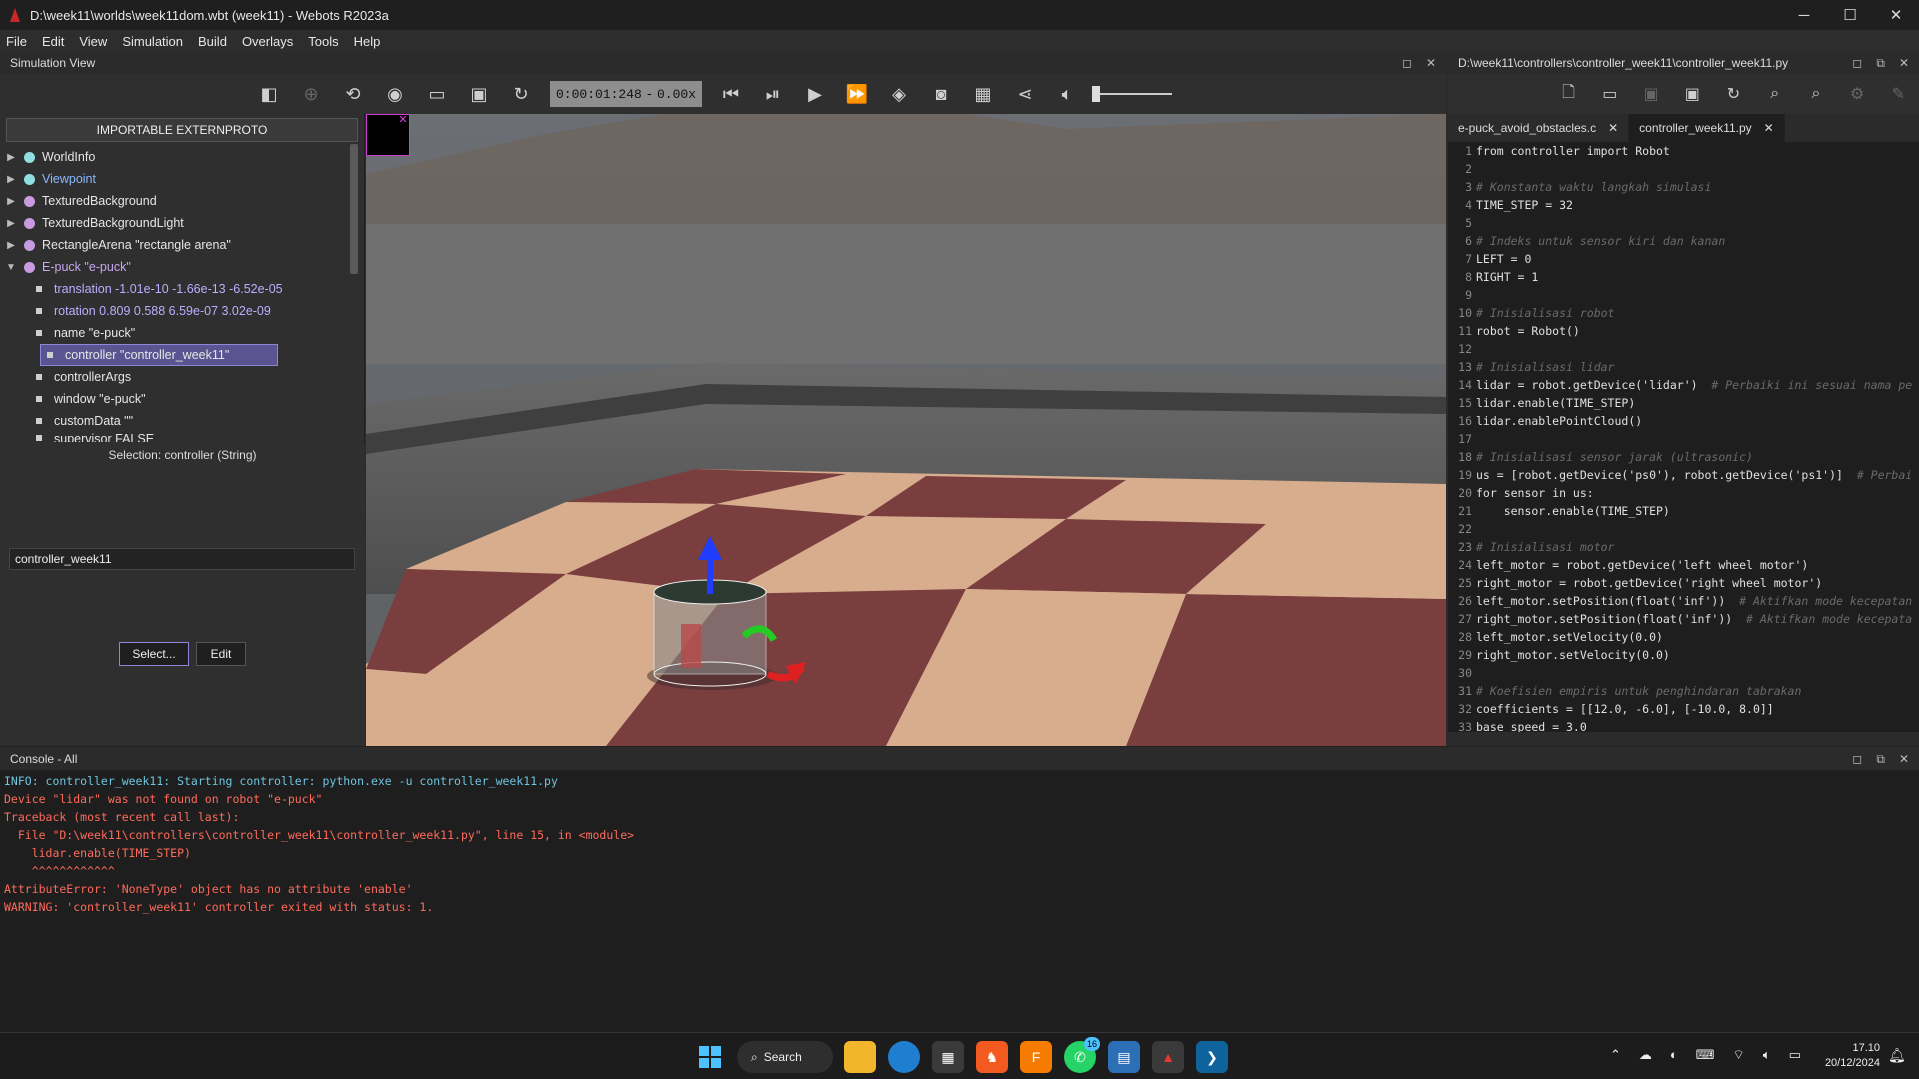 This screenshot has width=1919, height=1079. I want to click on volume-icon: 🔈︎, so click(1767, 1055).